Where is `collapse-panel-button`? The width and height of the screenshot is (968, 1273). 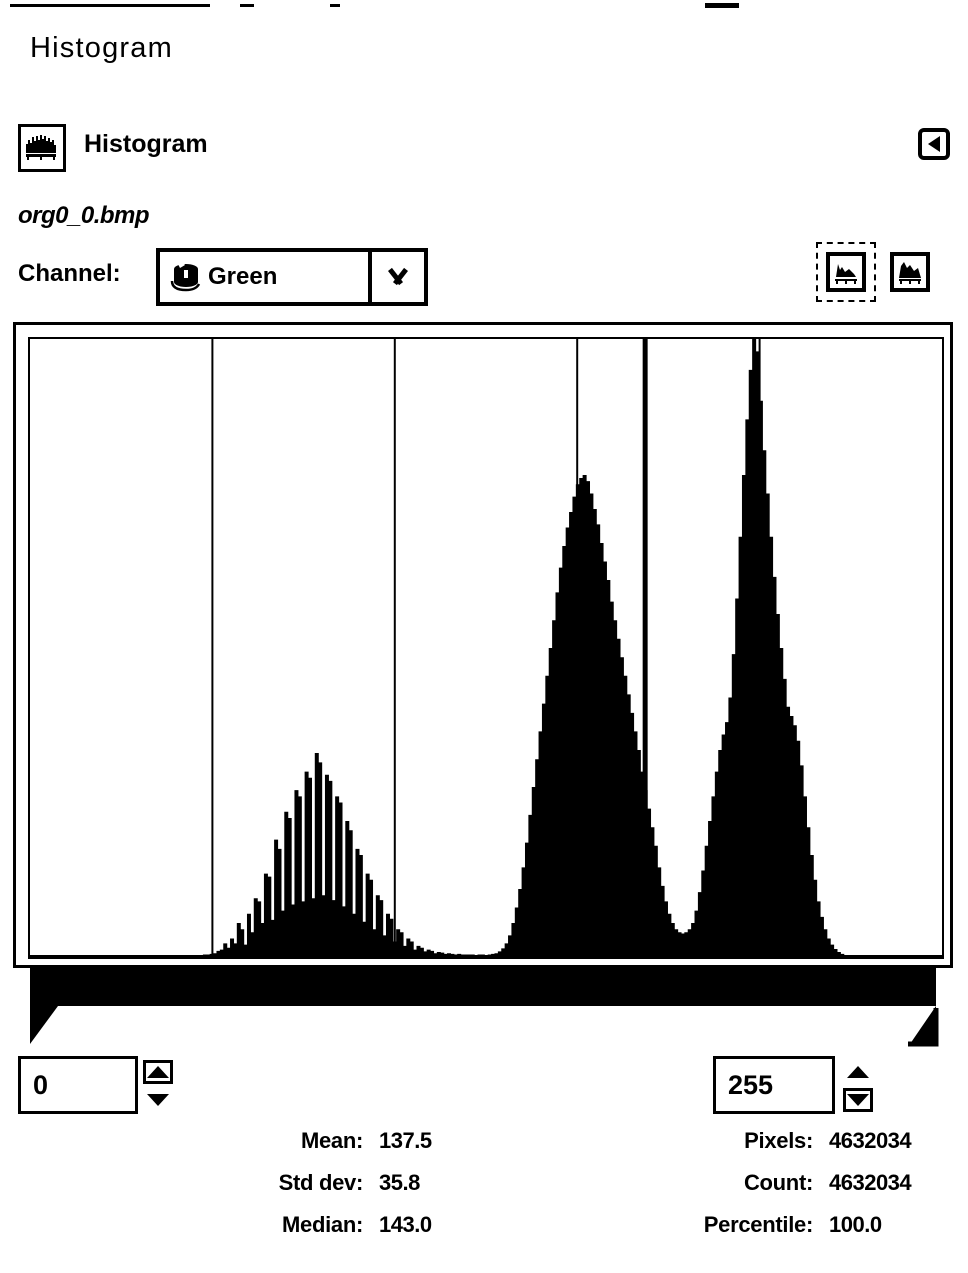
collapse-panel-button is located at coordinates (934, 144).